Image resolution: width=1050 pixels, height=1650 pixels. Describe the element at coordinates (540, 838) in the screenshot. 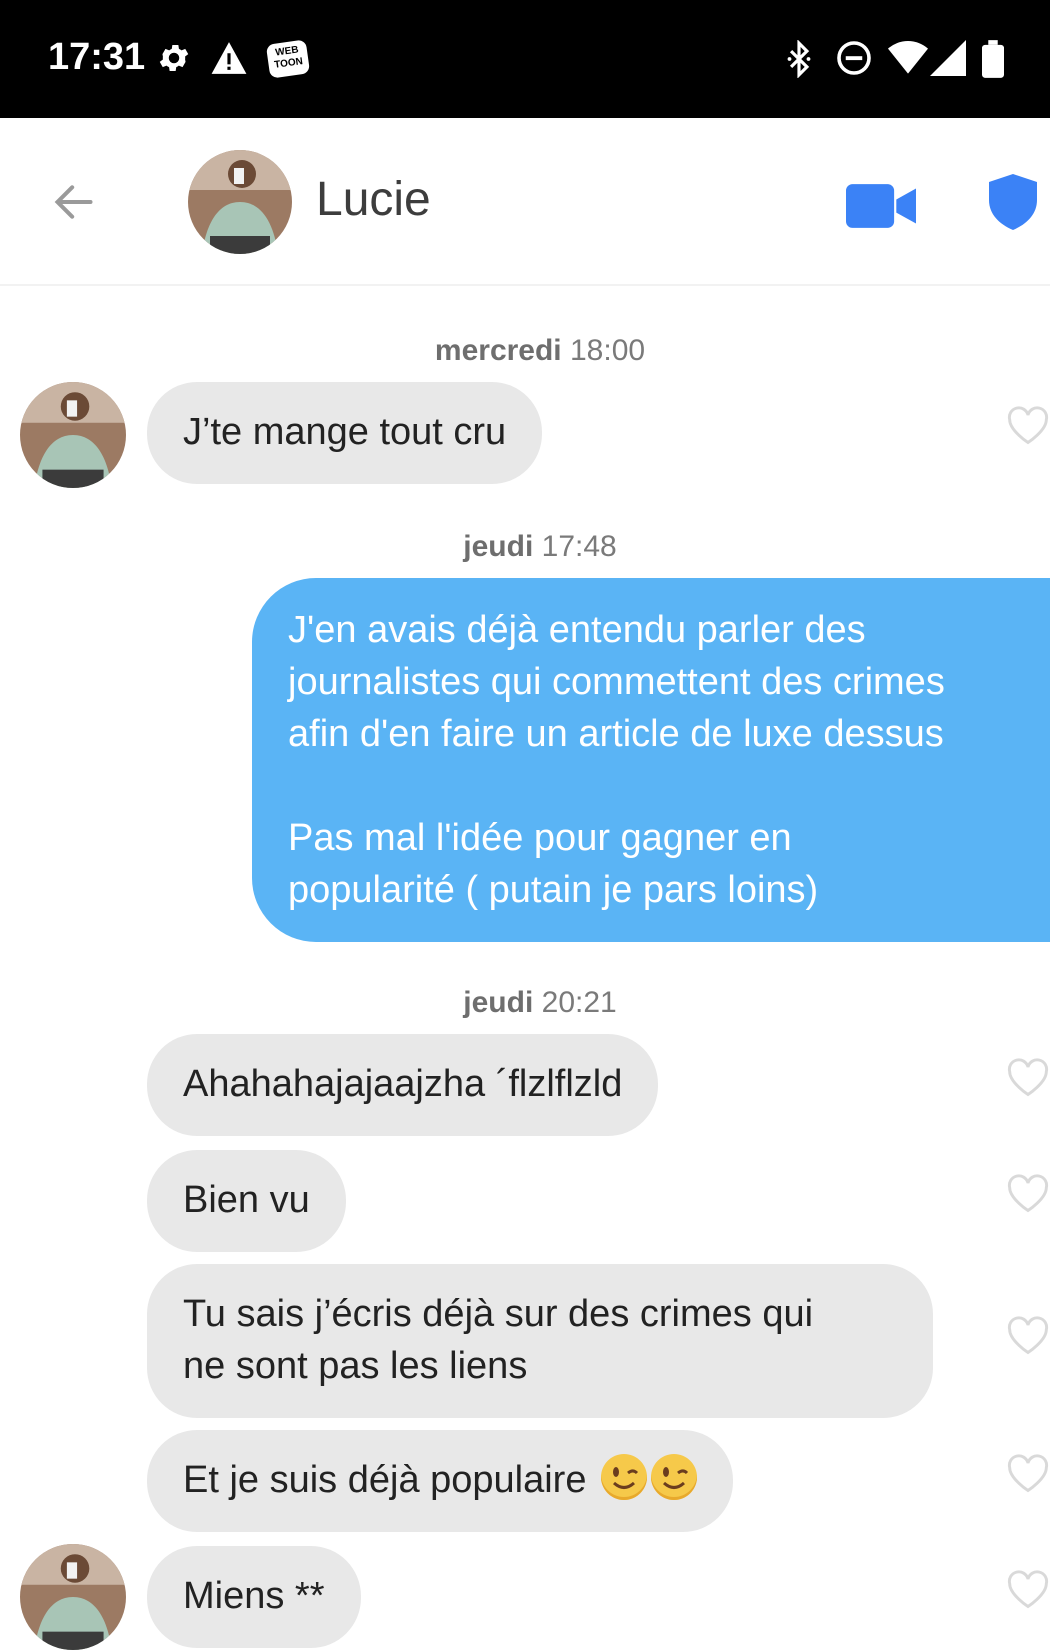

I see `message-line: Pas mal l'idée pour gagner en` at that location.